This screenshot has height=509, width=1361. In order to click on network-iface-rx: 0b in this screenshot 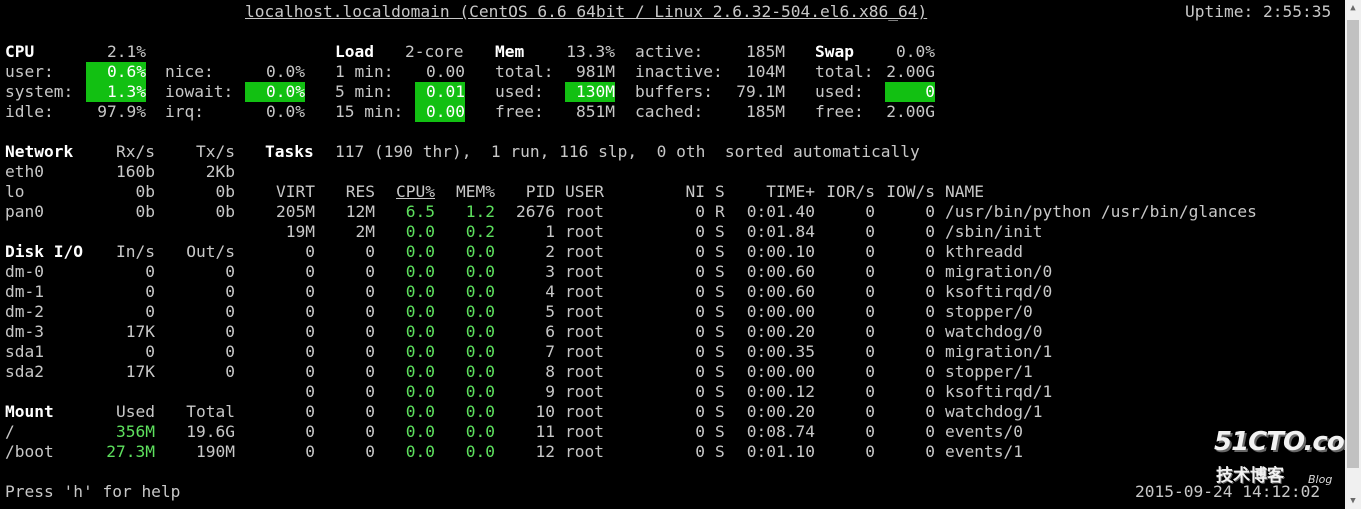, I will do `click(145, 211)`.